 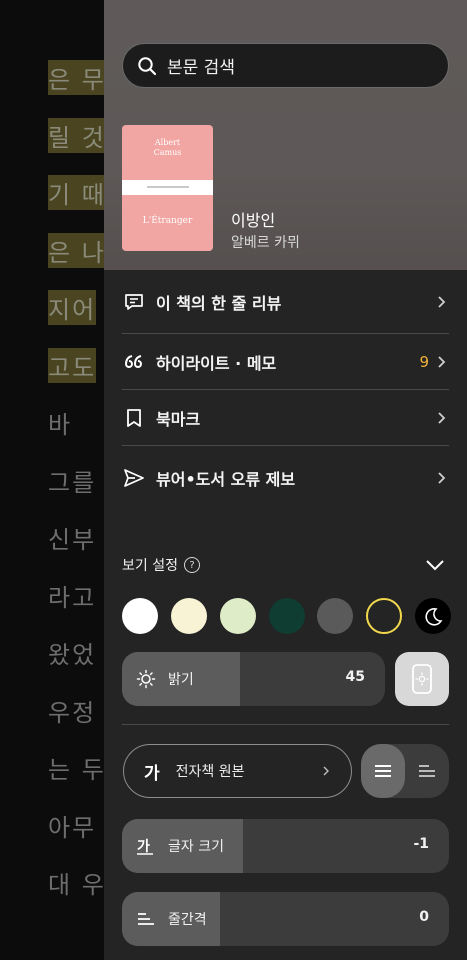 I want to click on align-left-button, so click(x=427, y=771).